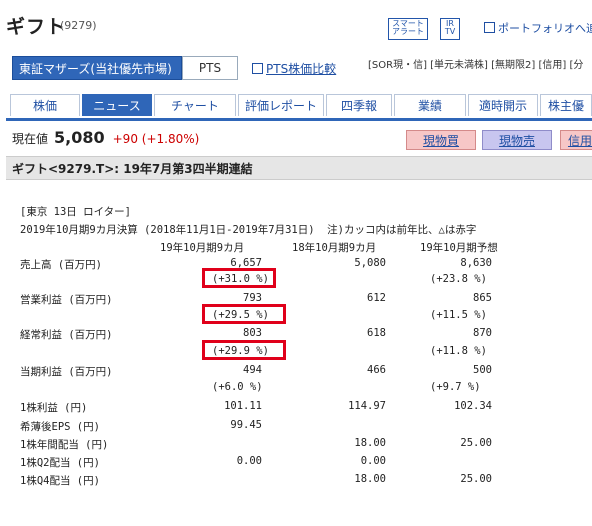 The height and width of the screenshot is (526, 592). What do you see at coordinates (60, 481) in the screenshot?
I see `row-label: 1株Q4配当 (円)` at bounding box center [60, 481].